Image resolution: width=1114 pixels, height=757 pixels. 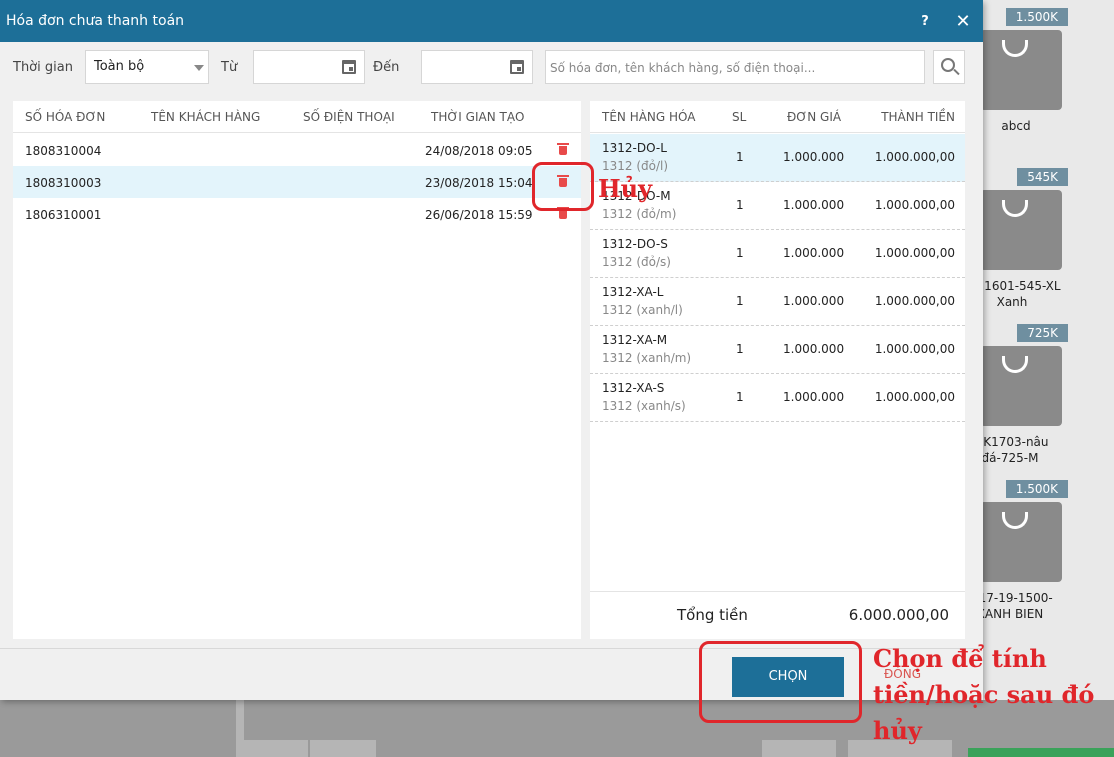 I want to click on receipt-edge, so click(x=777, y=637).